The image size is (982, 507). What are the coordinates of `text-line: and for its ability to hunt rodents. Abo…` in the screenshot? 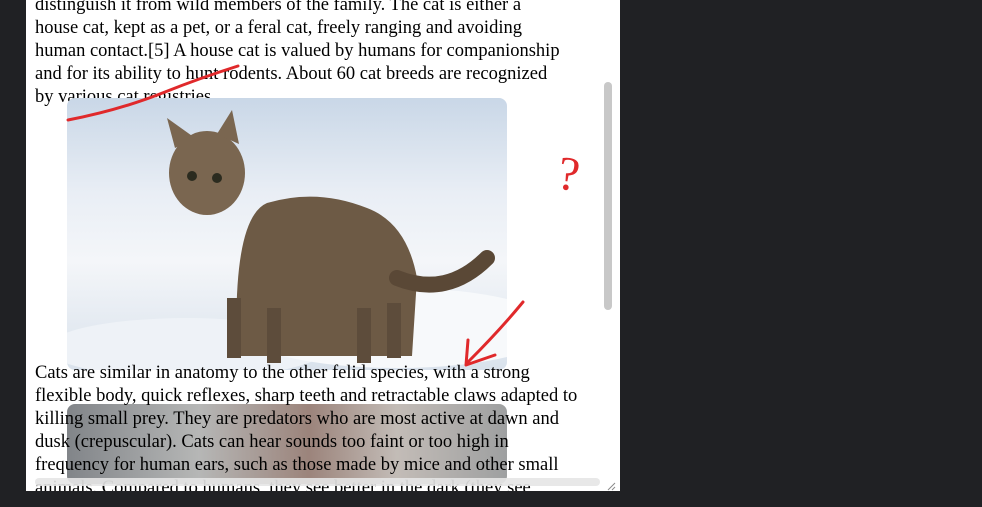 It's located at (291, 74).